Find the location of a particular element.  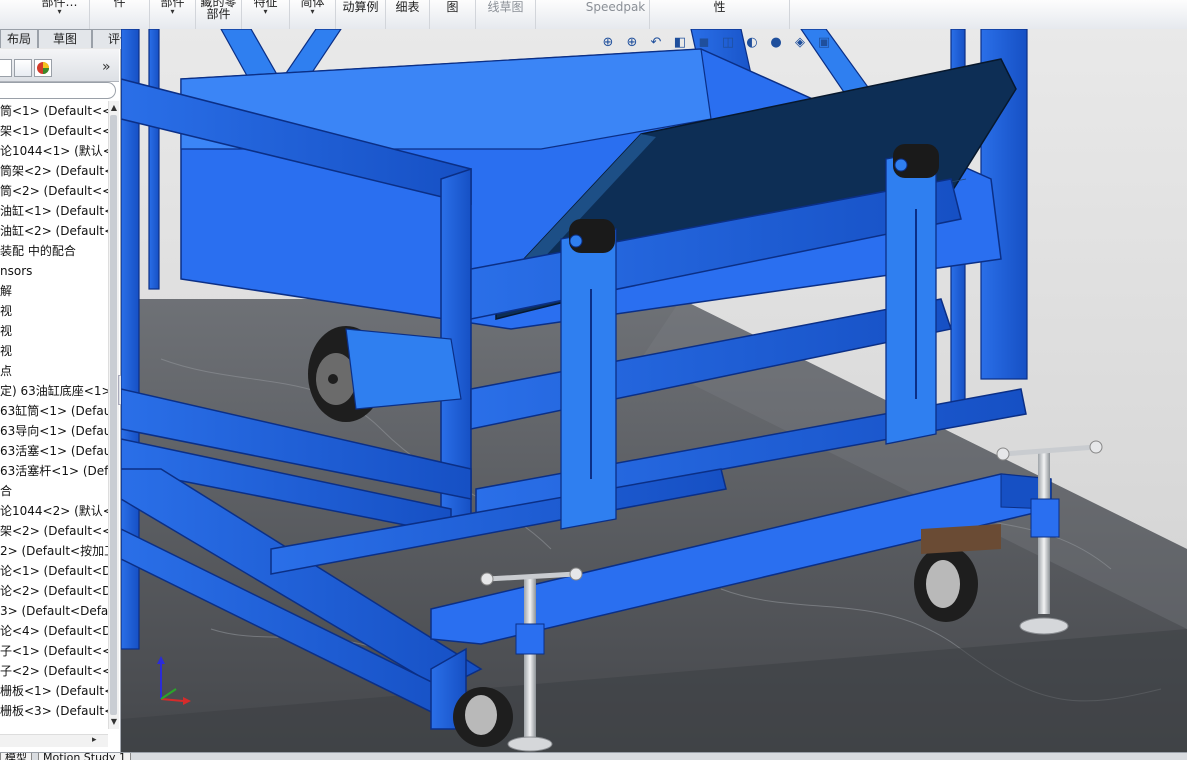

feature-tree-item: 63缸筒<1> (Defau is located at coordinates (54, 411).